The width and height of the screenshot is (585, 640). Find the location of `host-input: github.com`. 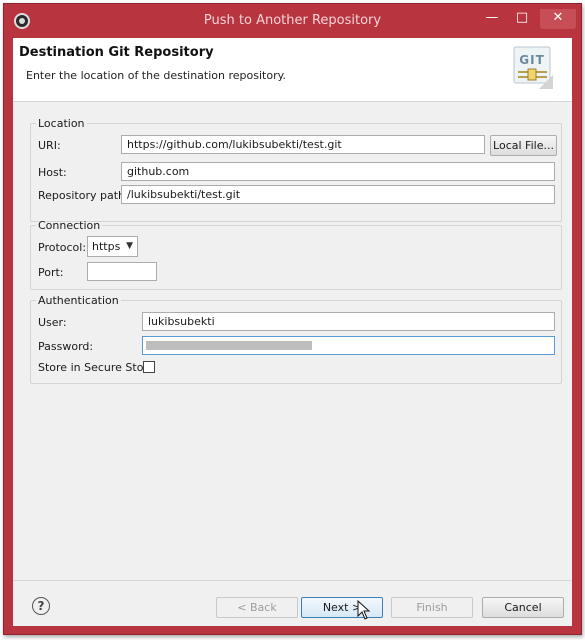

host-input: github.com is located at coordinates (338, 171).